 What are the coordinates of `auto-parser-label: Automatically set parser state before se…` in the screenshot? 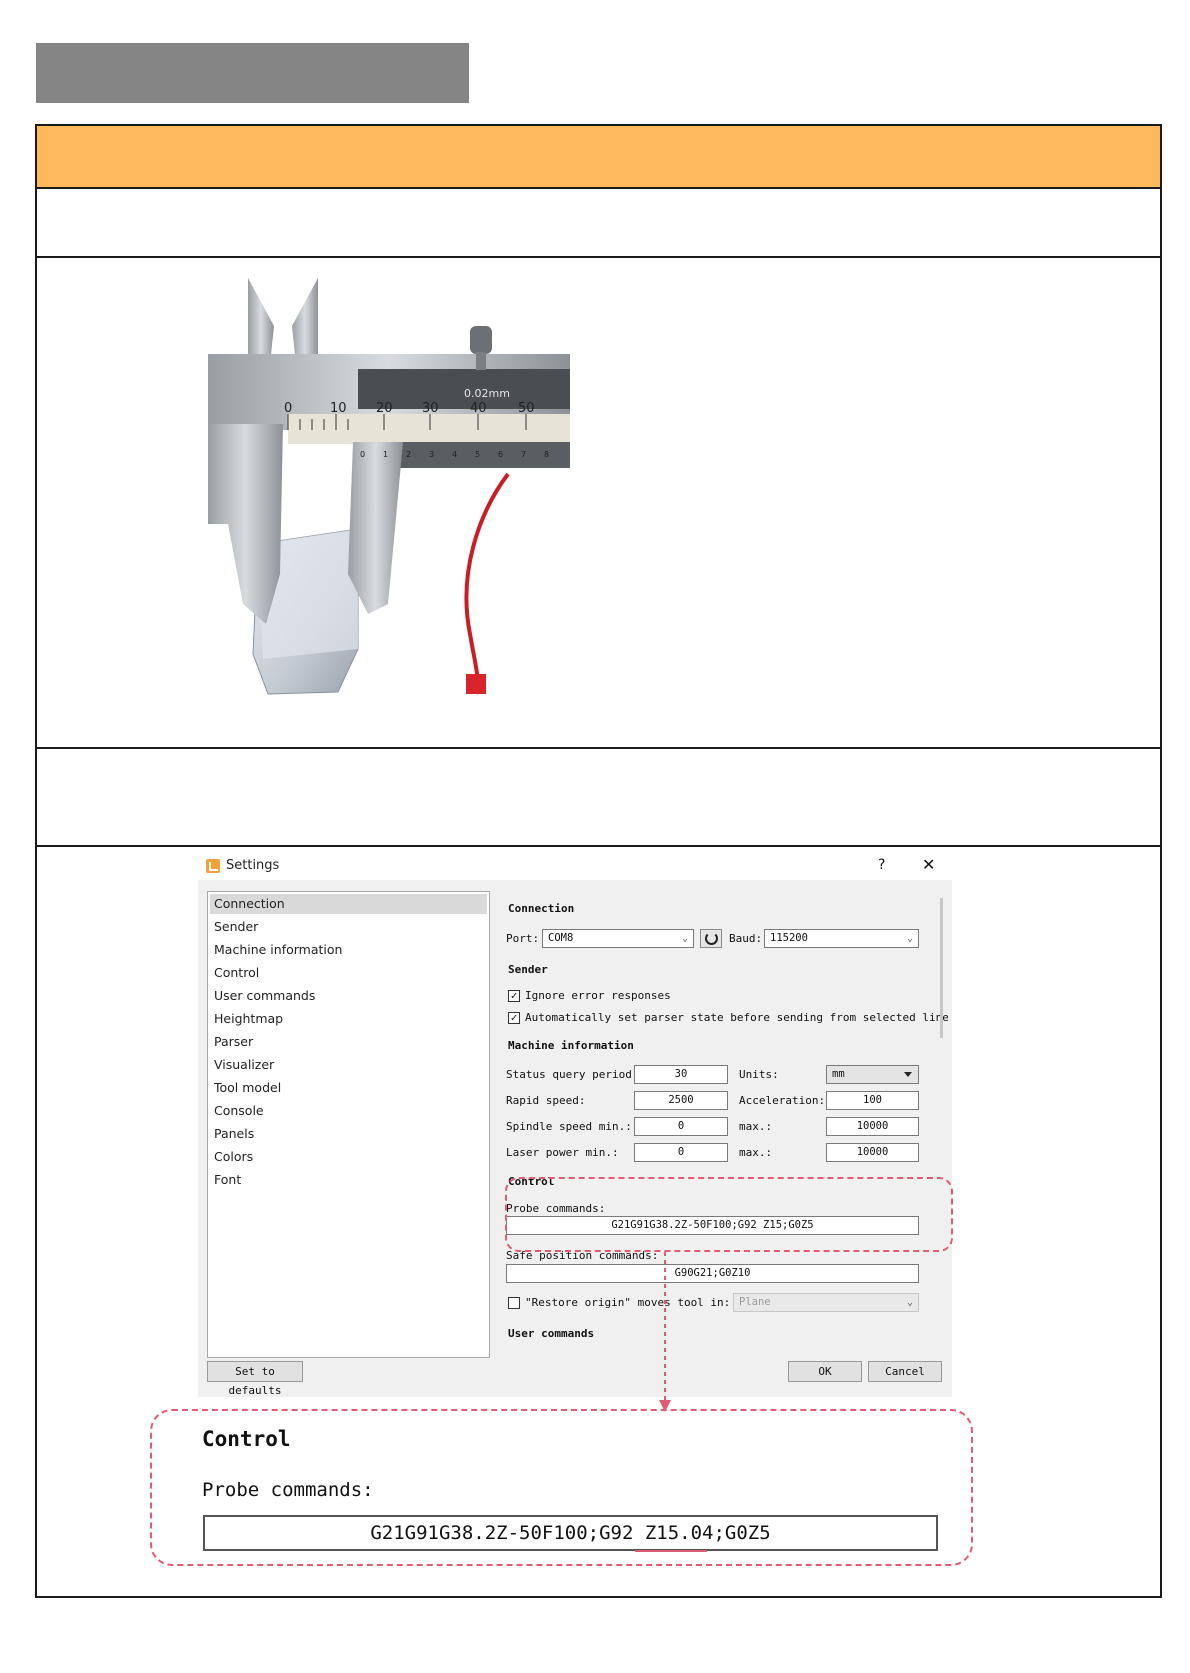 It's located at (736, 1017).